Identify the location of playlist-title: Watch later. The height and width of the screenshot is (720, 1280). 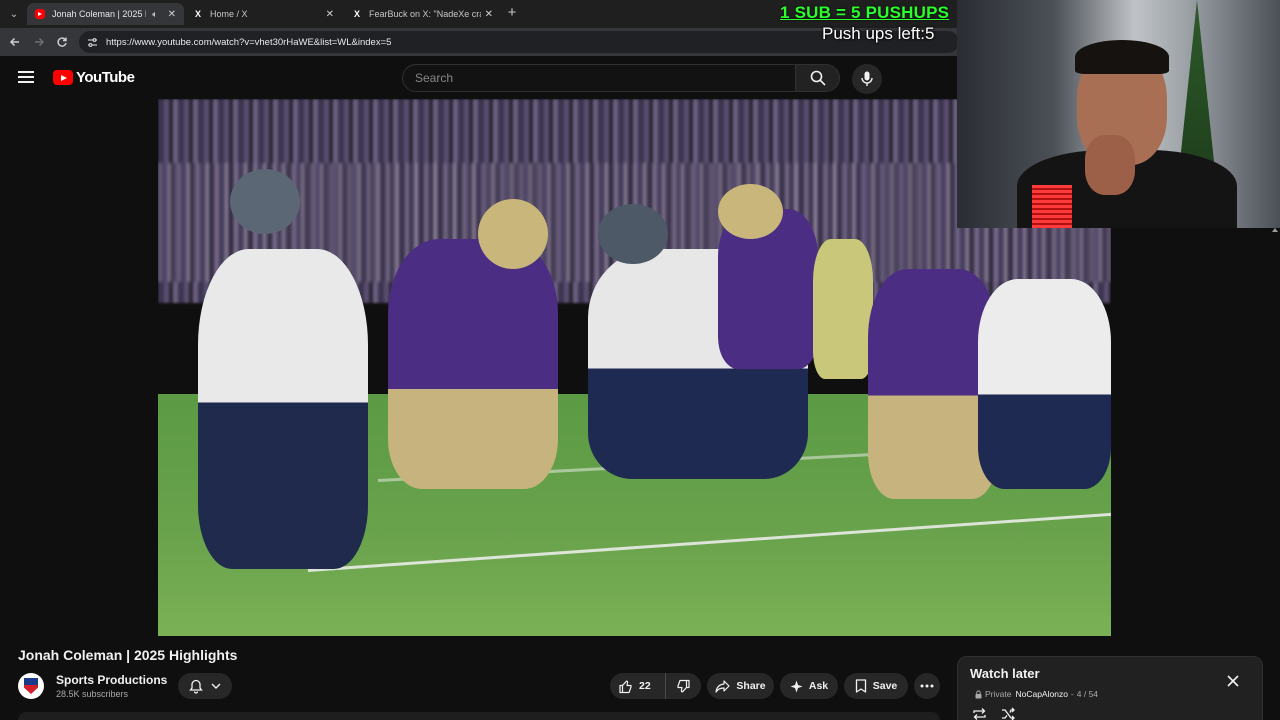
(1005, 673).